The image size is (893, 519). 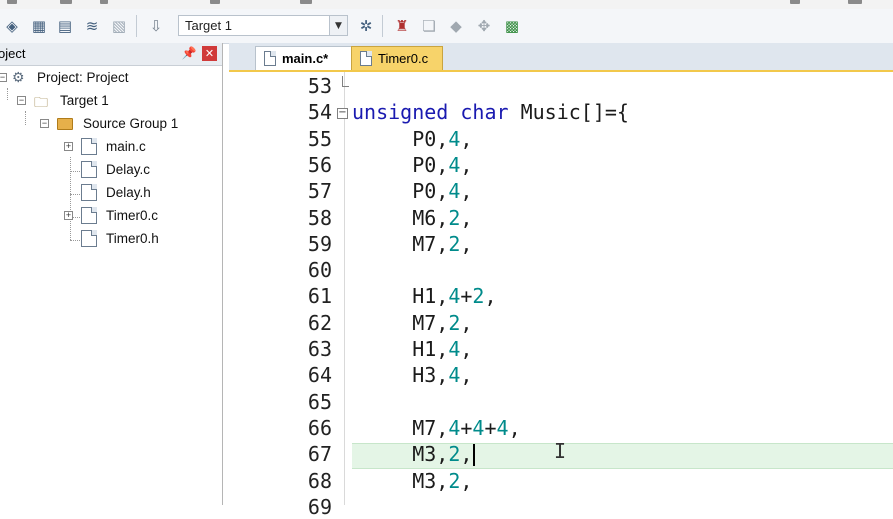 I want to click on line-number: 58, so click(x=319, y=217).